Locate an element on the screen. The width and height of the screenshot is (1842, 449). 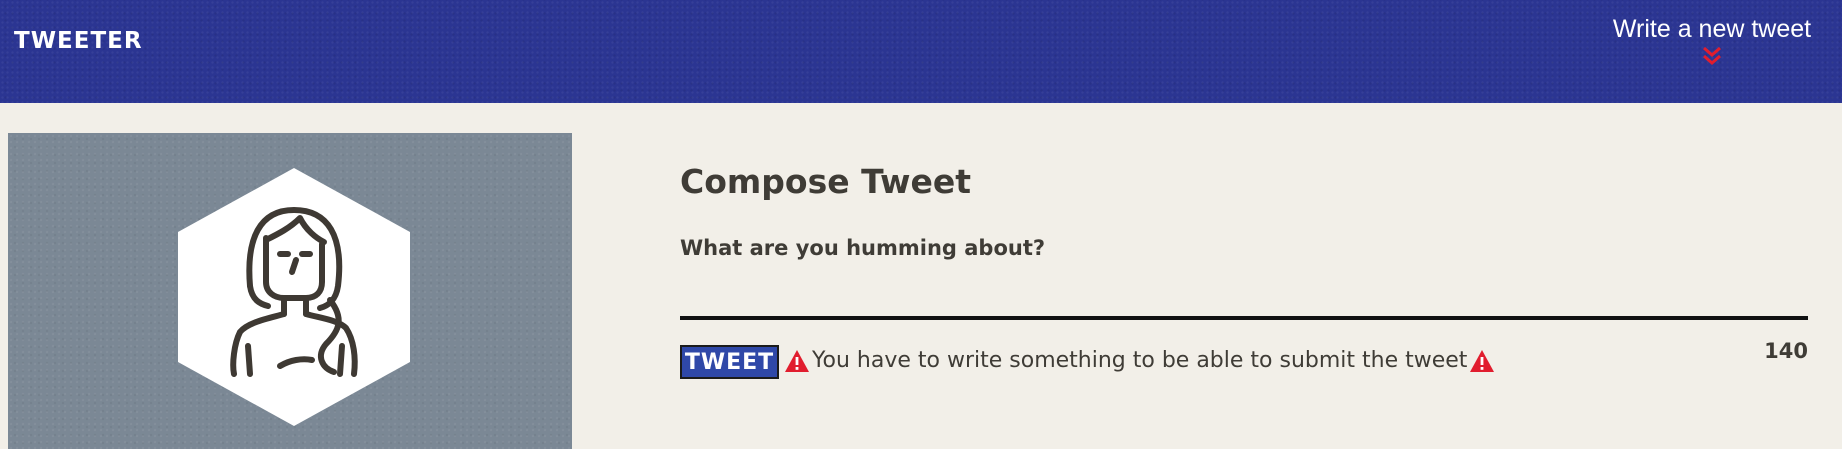
double-chevron-down-icon is located at coordinates (1712, 56).